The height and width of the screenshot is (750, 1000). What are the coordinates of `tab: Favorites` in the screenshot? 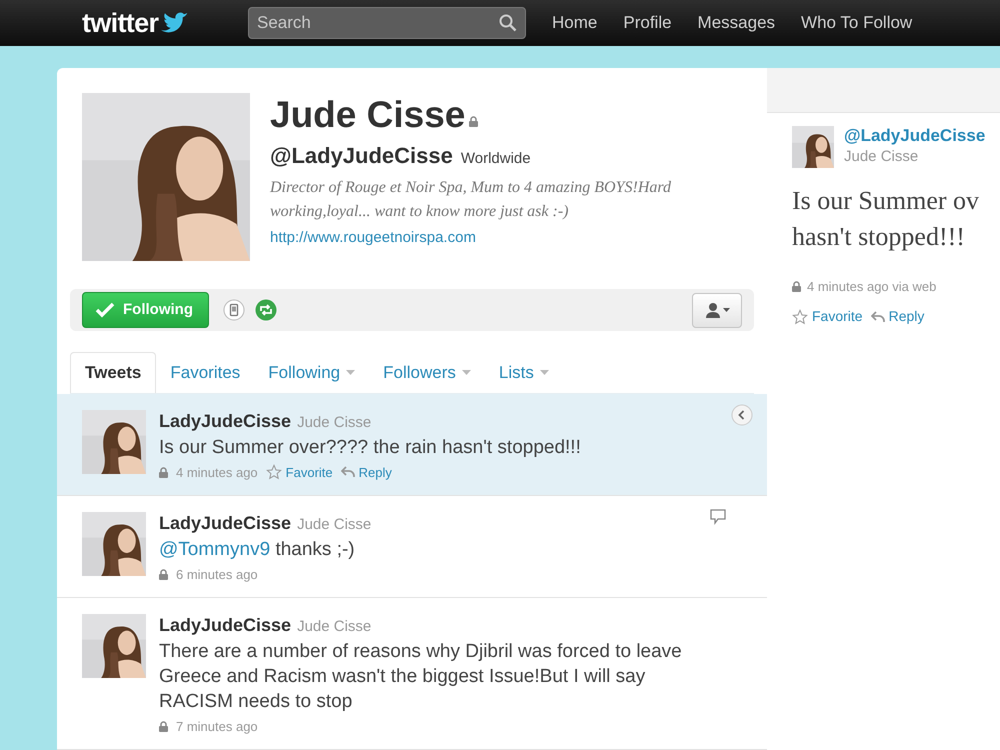 It's located at (205, 372).